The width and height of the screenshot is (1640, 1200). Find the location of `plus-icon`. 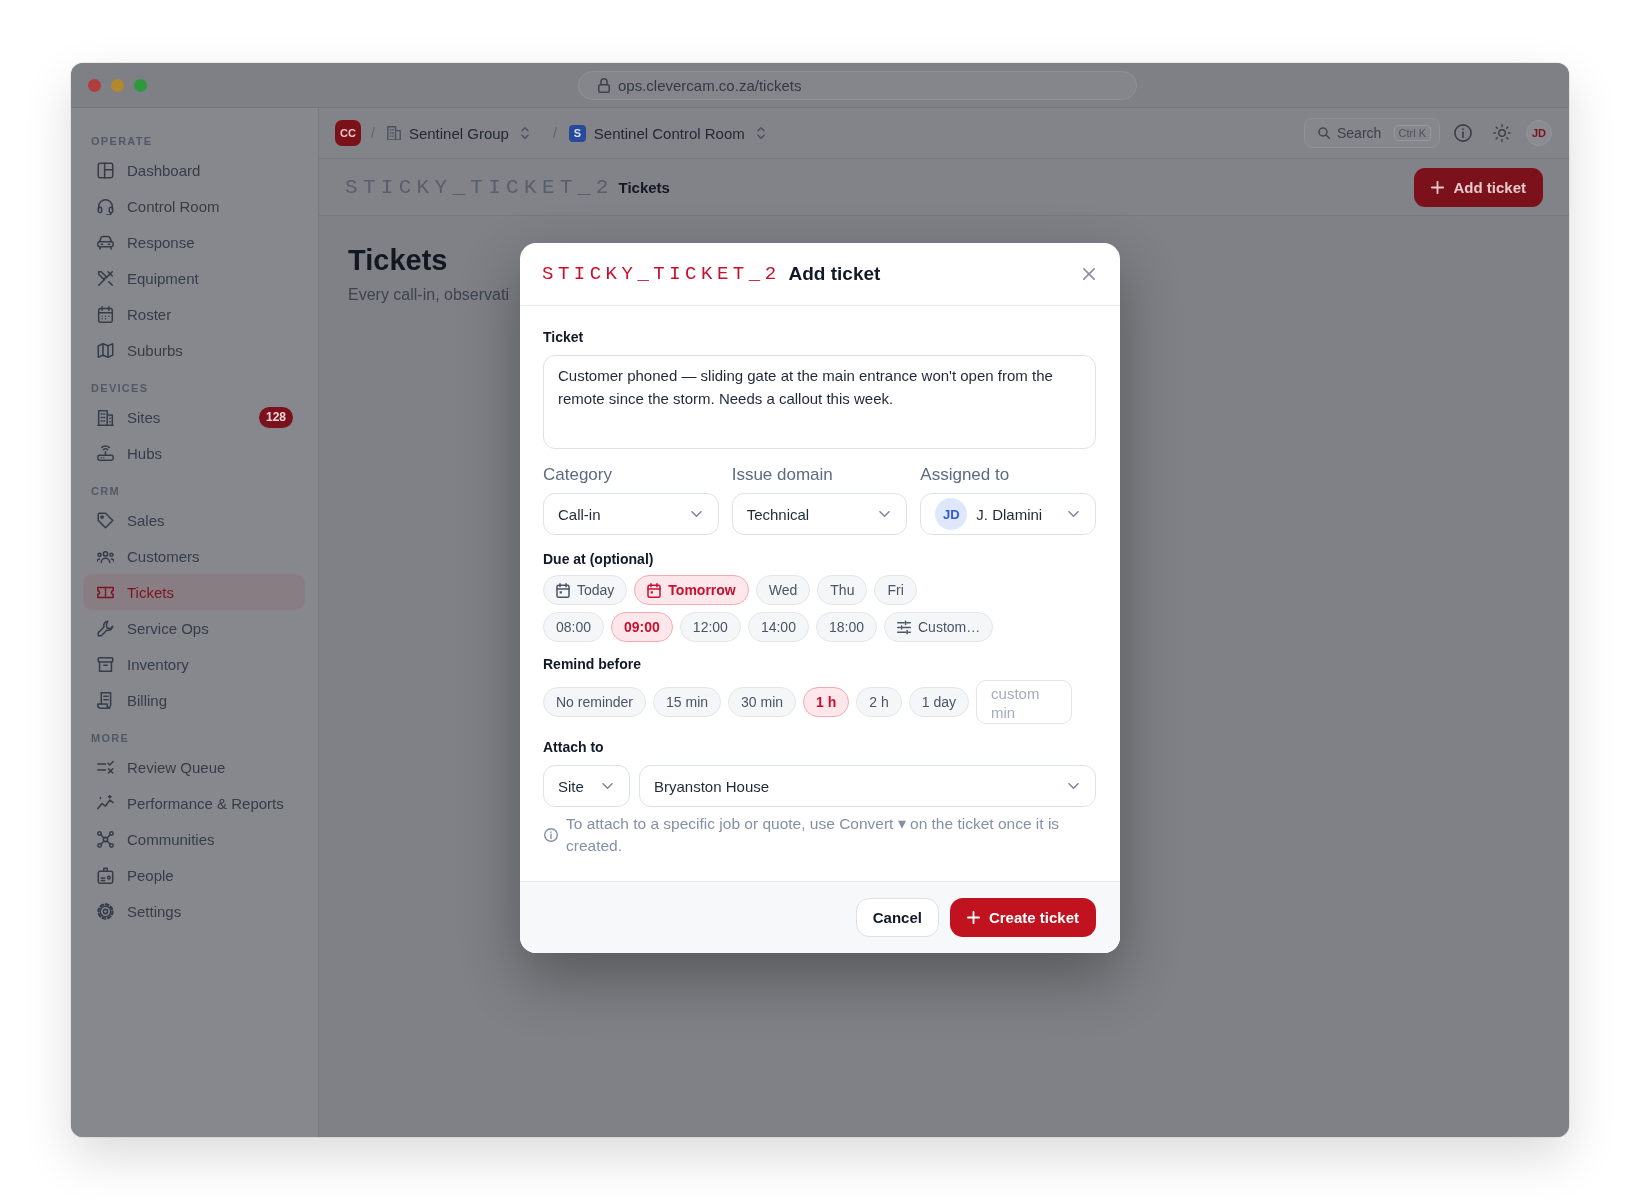

plus-icon is located at coordinates (1438, 187).